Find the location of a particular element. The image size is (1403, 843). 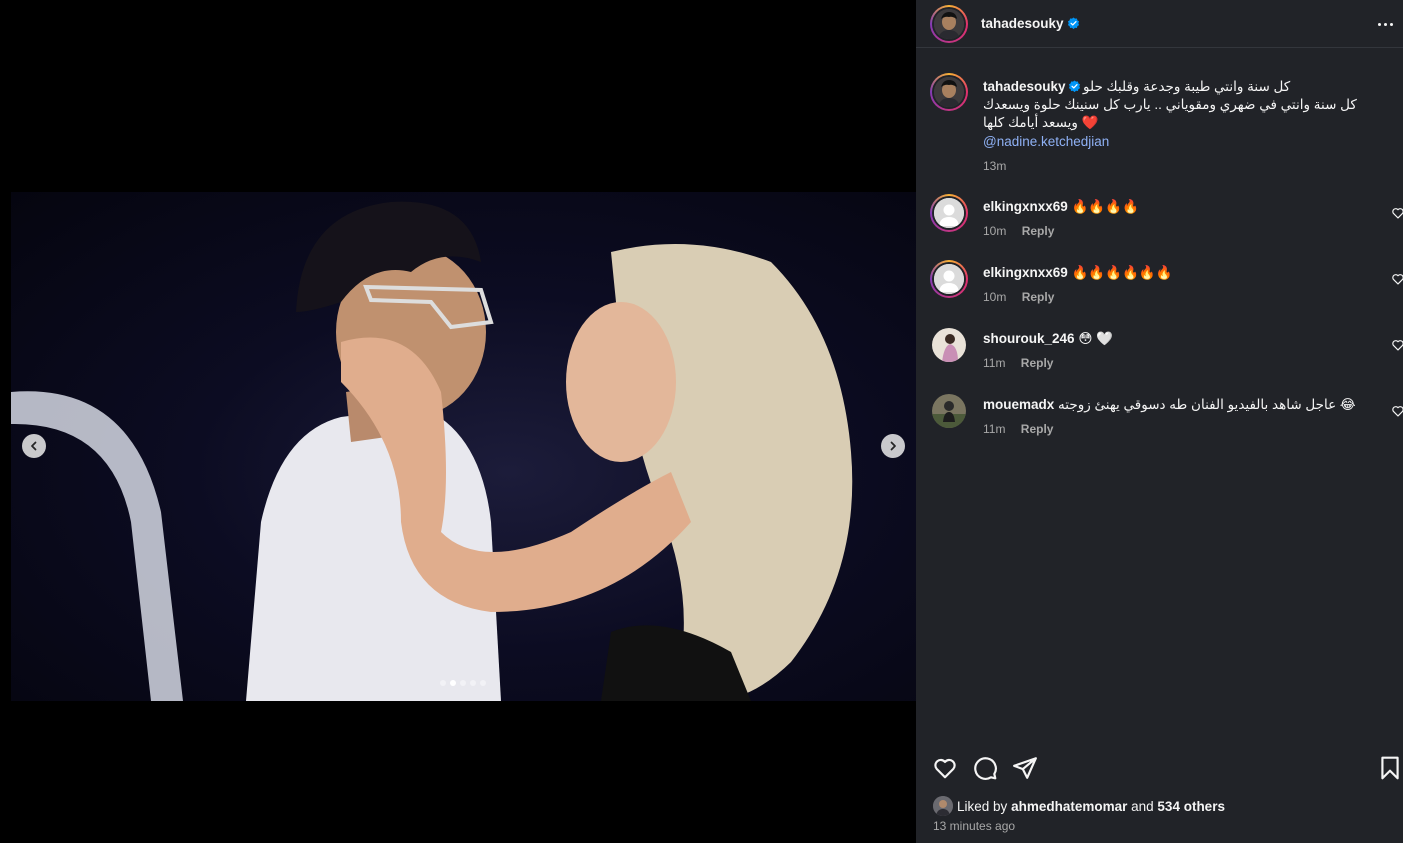

comment-text: 🔥🔥🔥🔥 is located at coordinates (1105, 206).